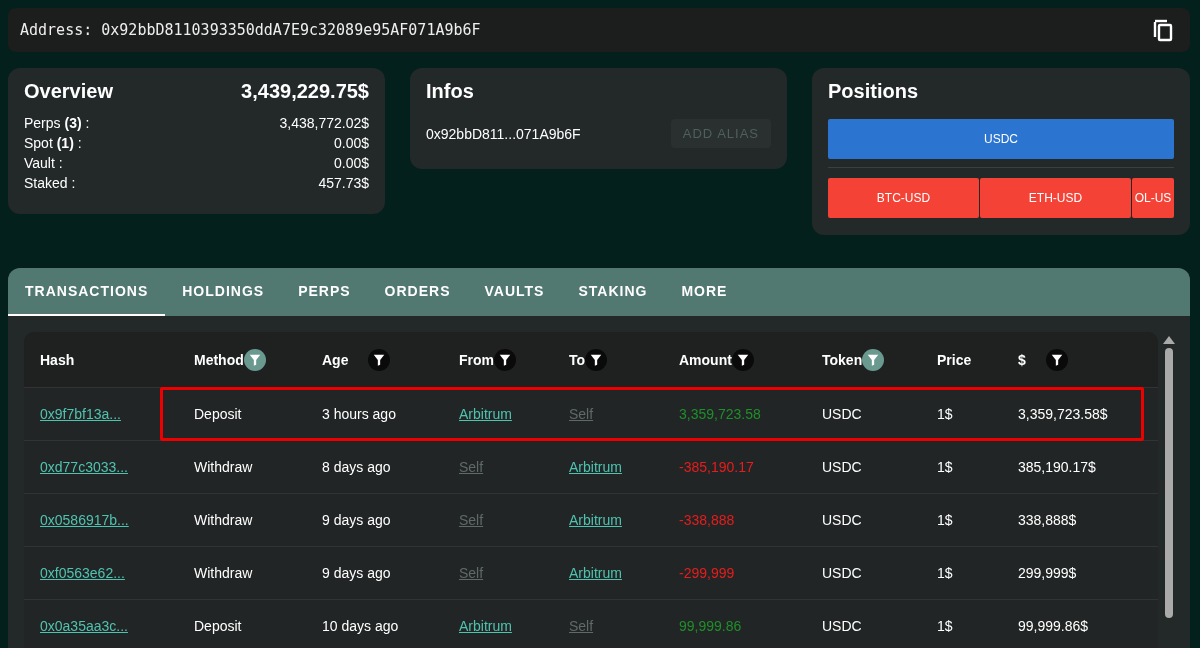 Image resolution: width=1200 pixels, height=648 pixels. I want to click on column-header: Token, so click(842, 359).